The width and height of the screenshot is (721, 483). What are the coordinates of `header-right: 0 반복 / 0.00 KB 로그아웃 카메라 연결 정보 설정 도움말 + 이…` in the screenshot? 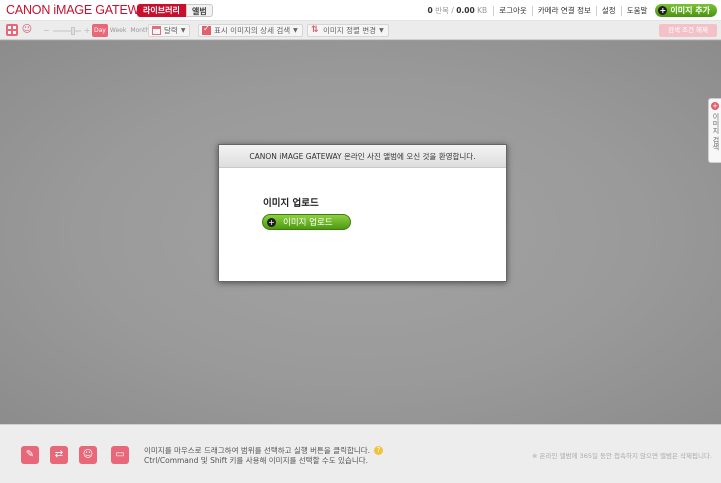 It's located at (572, 10).